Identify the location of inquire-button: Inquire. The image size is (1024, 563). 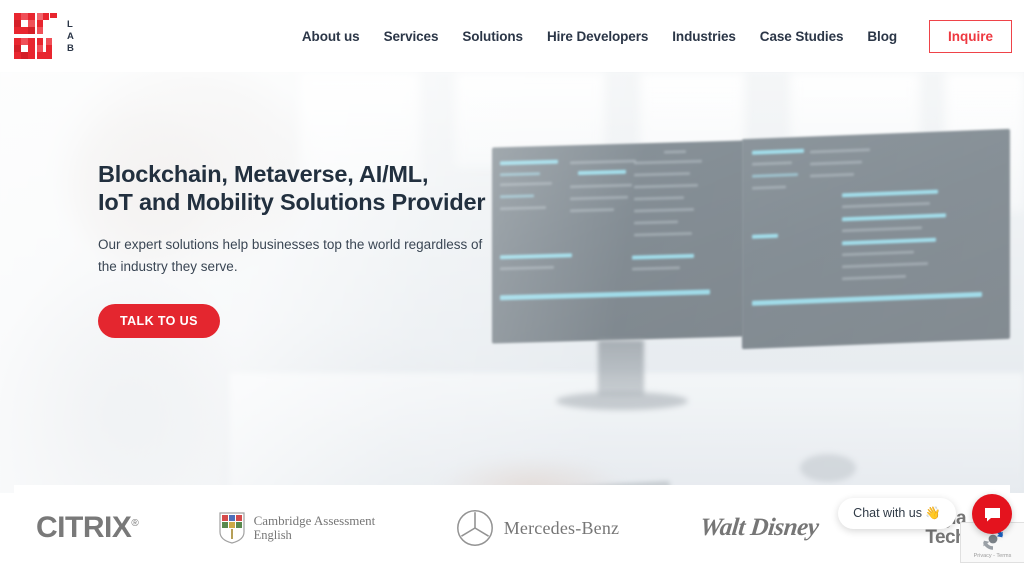
(970, 36).